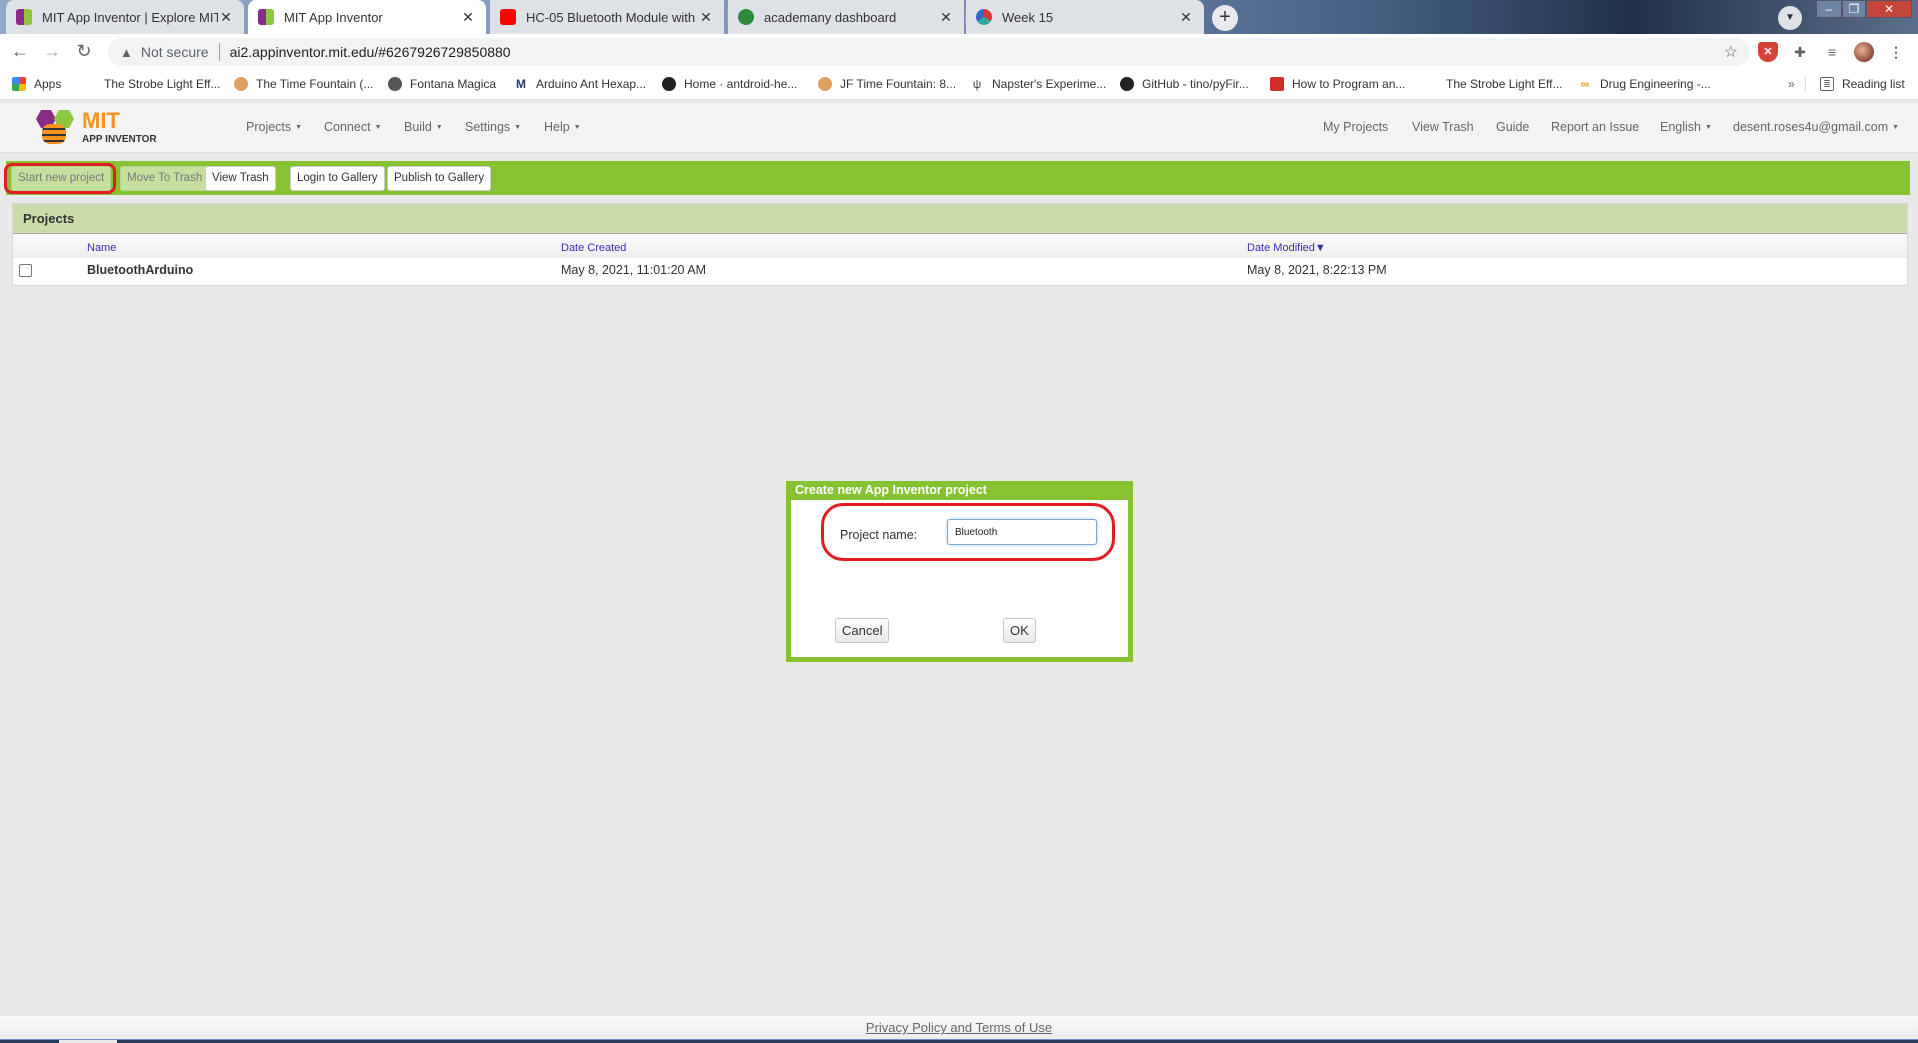 The width and height of the screenshot is (1918, 1043). I want to click on nav-build: Build ▼, so click(423, 127).